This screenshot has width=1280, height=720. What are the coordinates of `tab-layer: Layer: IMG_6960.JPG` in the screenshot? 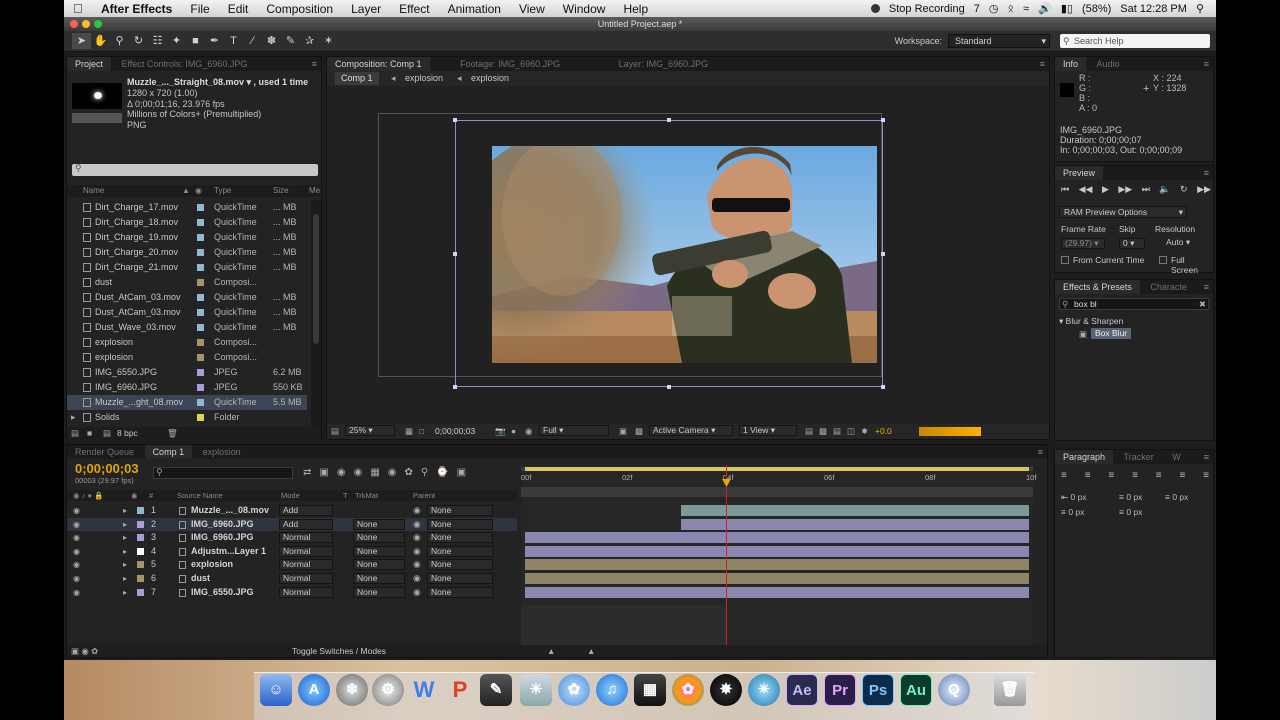 It's located at (664, 64).